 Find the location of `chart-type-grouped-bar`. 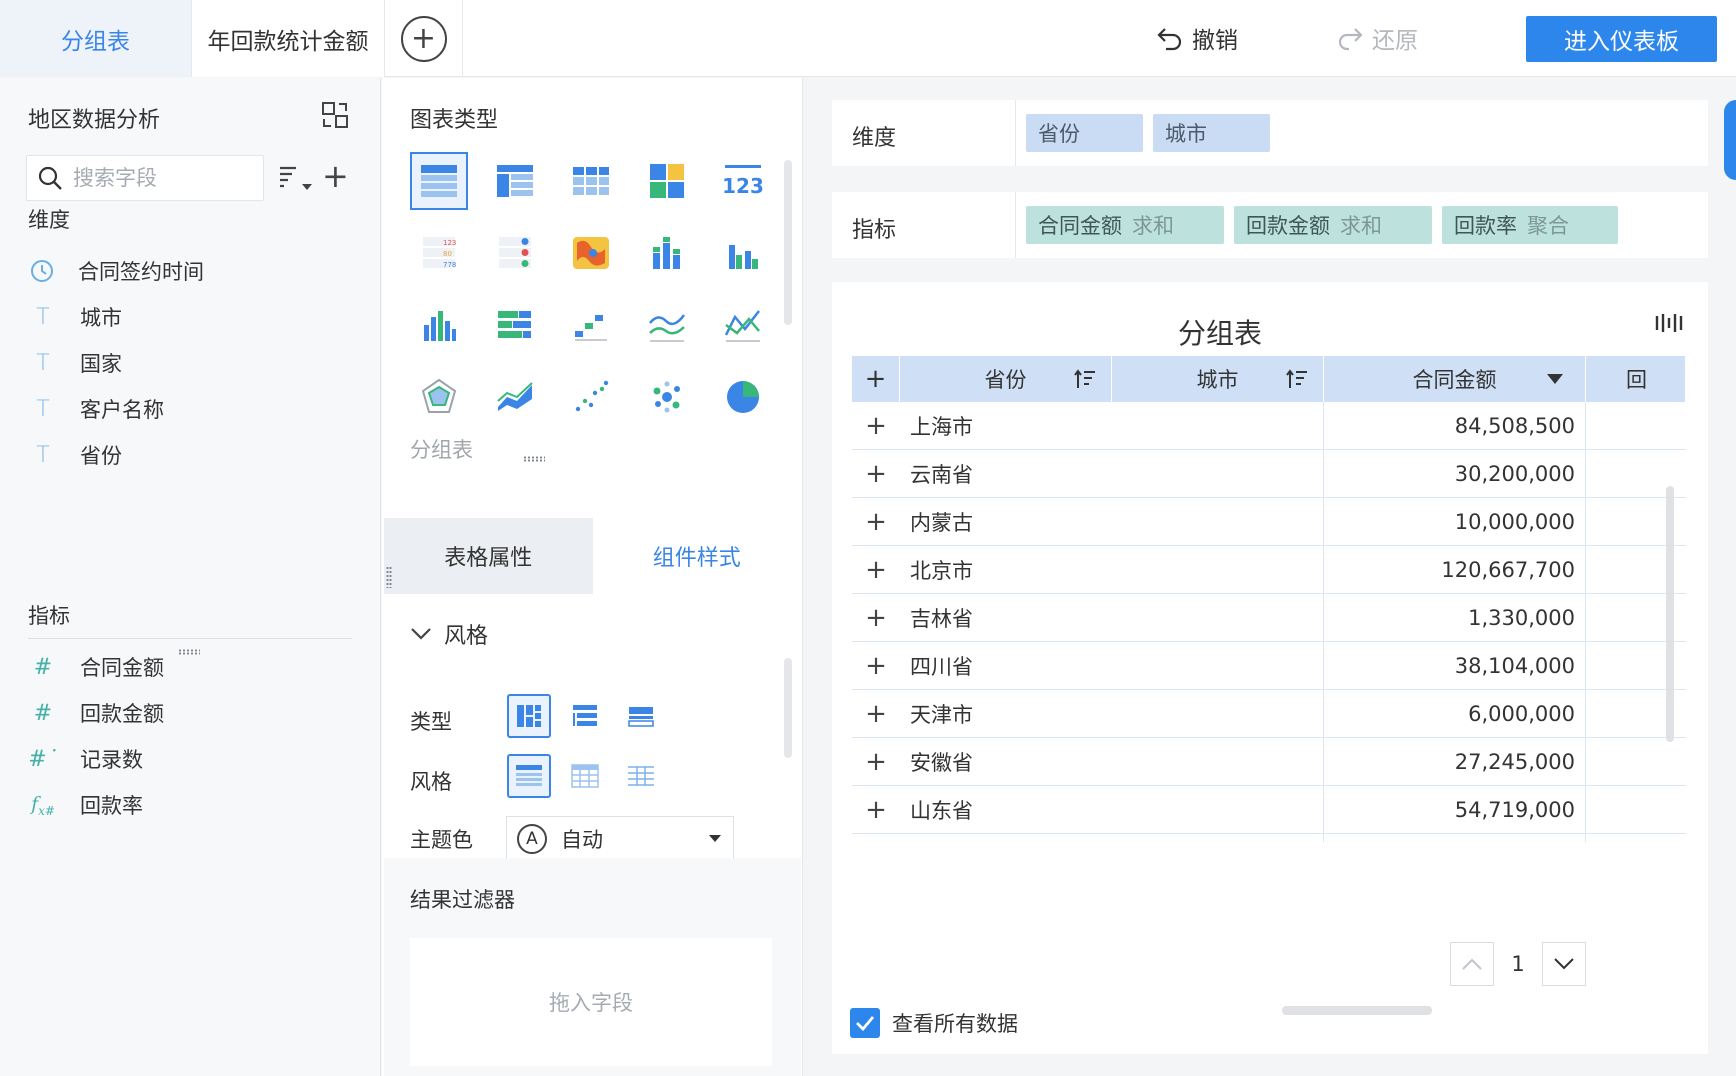

chart-type-grouped-bar is located at coordinates (743, 253).